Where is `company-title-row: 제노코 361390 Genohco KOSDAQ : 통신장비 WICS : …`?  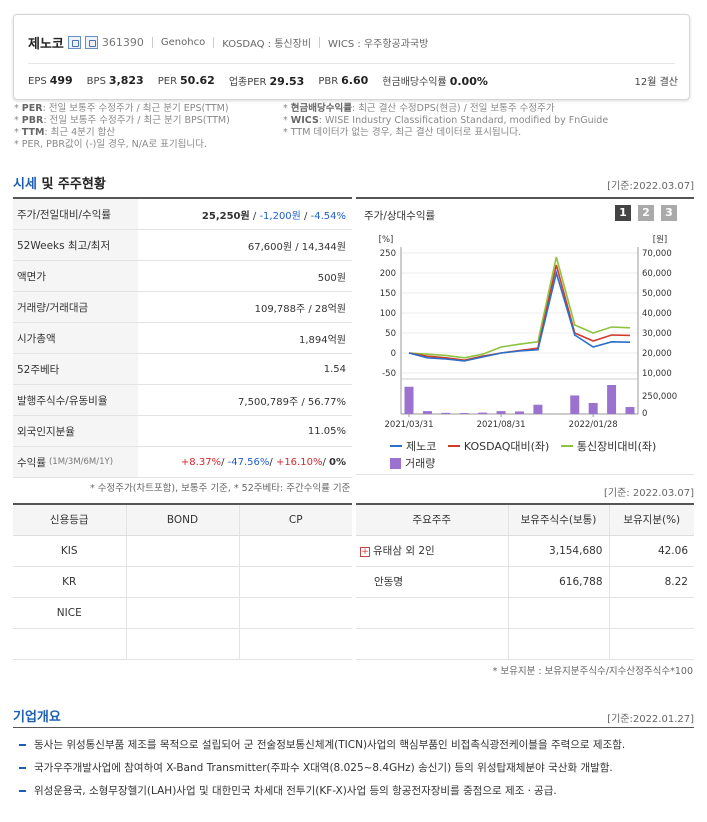
company-title-row: 제노코 361390 Genohco KOSDAQ : 통신장비 WICS : … is located at coordinates (228, 42).